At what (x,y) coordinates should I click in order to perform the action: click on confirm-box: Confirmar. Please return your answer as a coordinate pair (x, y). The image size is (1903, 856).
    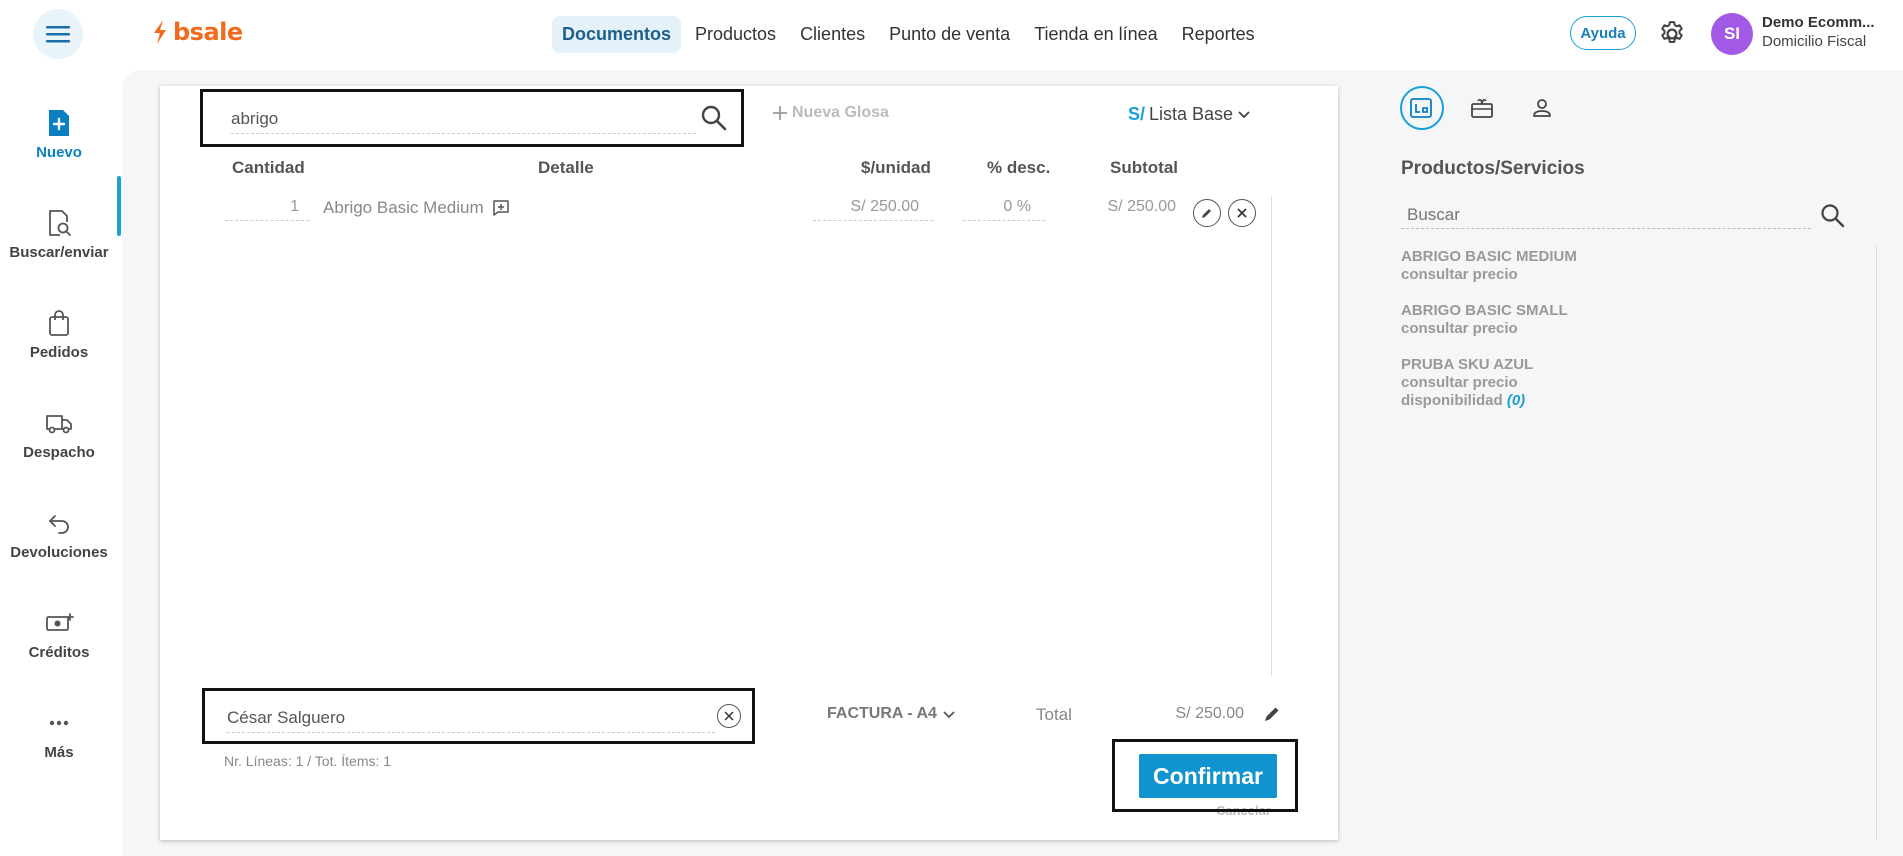
    Looking at the image, I should click on (1205, 775).